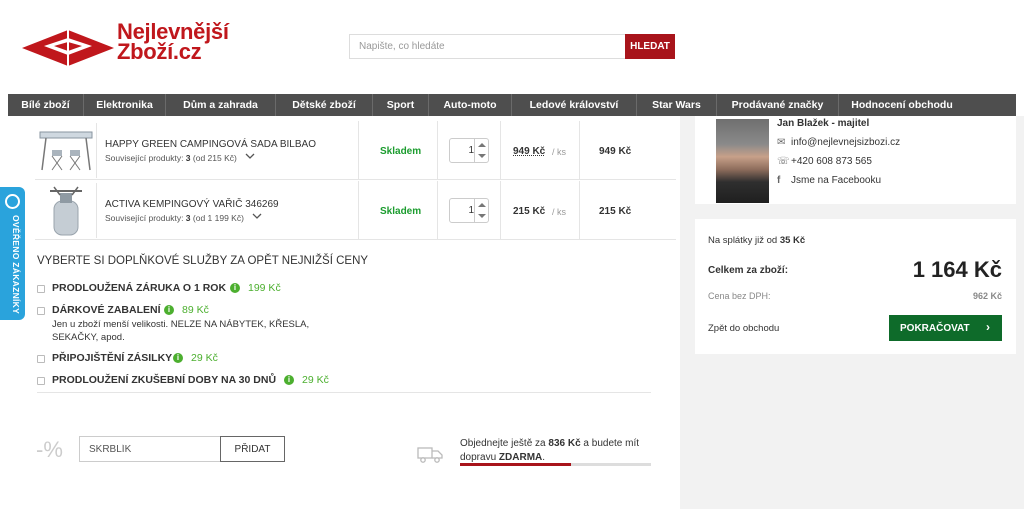 The image size is (1024, 509). Describe the element at coordinates (529, 151) in the screenshot. I see `unit-price: 949 Kč` at that location.